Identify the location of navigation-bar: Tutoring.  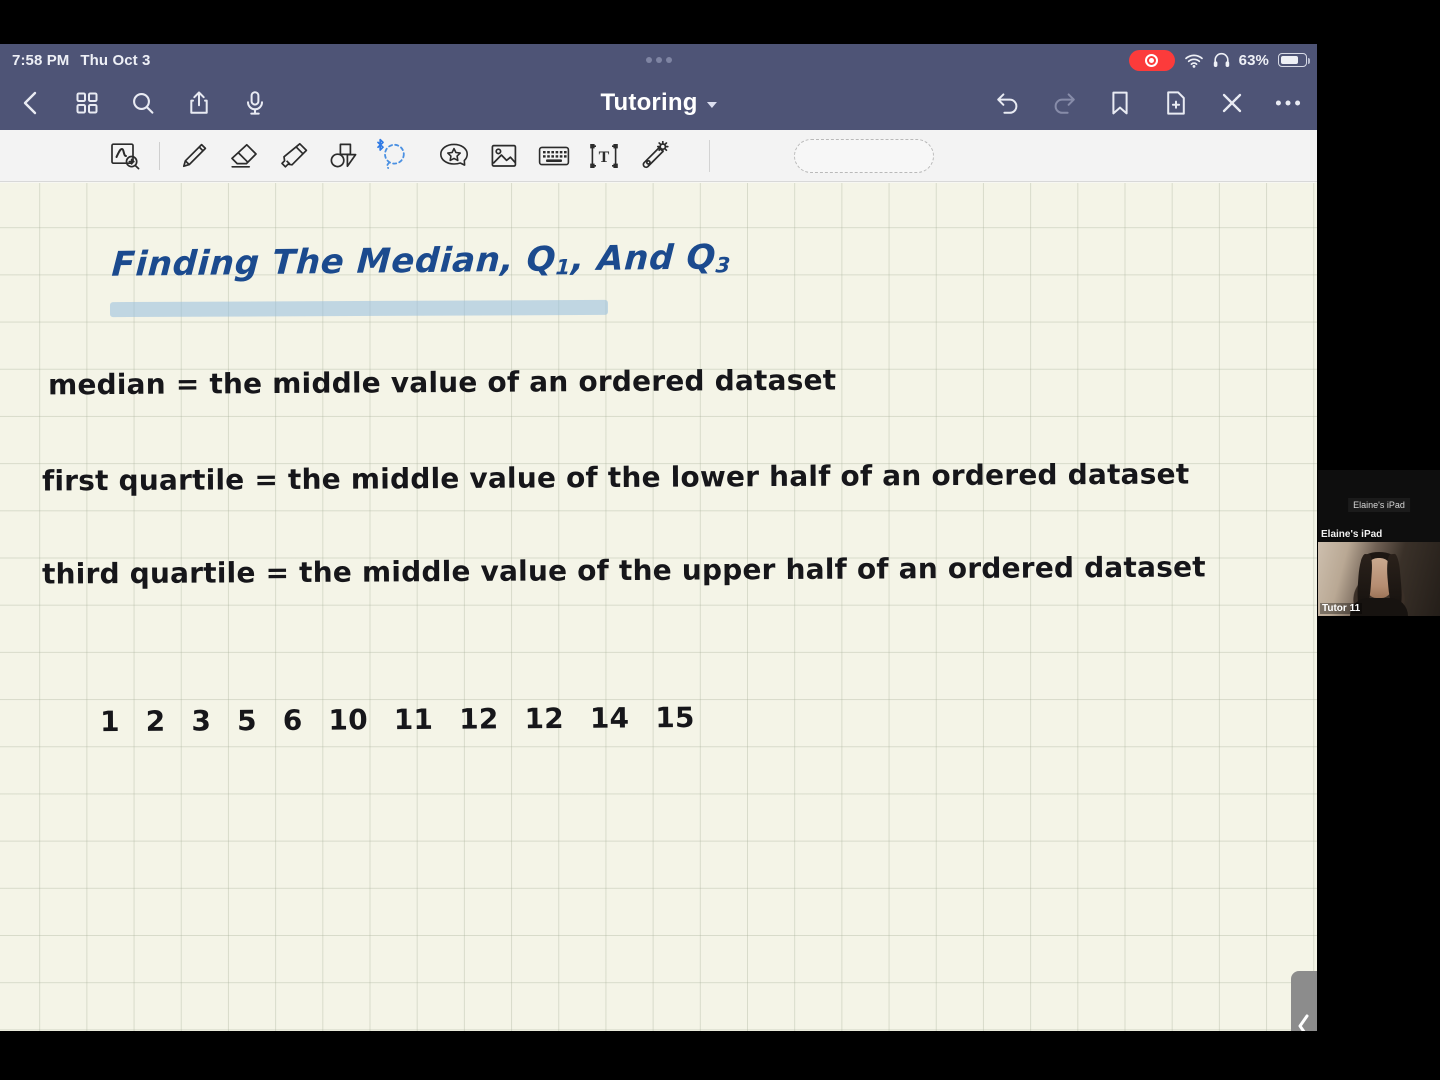
(658, 103).